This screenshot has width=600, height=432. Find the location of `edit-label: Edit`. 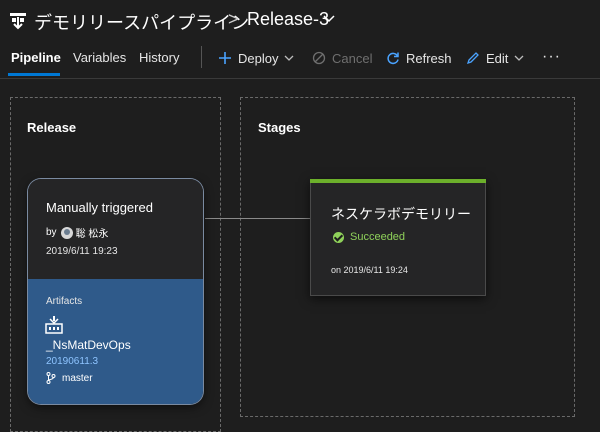

edit-label: Edit is located at coordinates (497, 58).